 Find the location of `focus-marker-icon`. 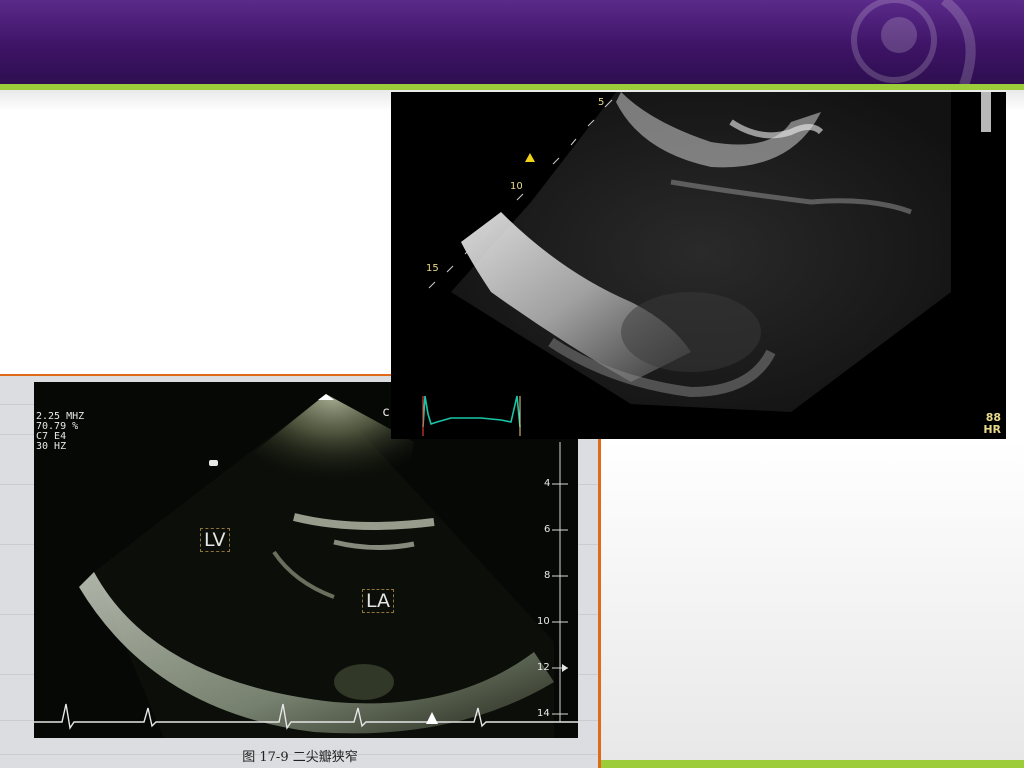

focus-marker-icon is located at coordinates (530, 157).